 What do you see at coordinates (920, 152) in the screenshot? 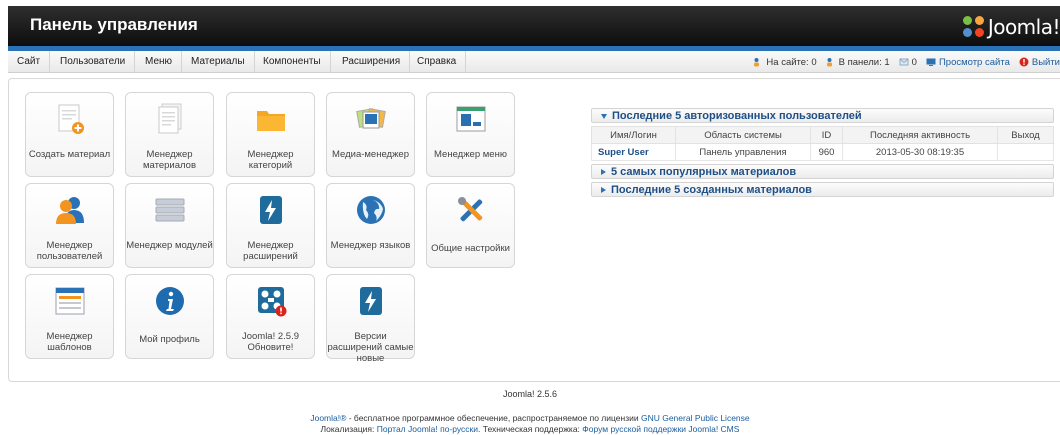
I see `user-last-activity: 2013-05-30 08:19:35` at bounding box center [920, 152].